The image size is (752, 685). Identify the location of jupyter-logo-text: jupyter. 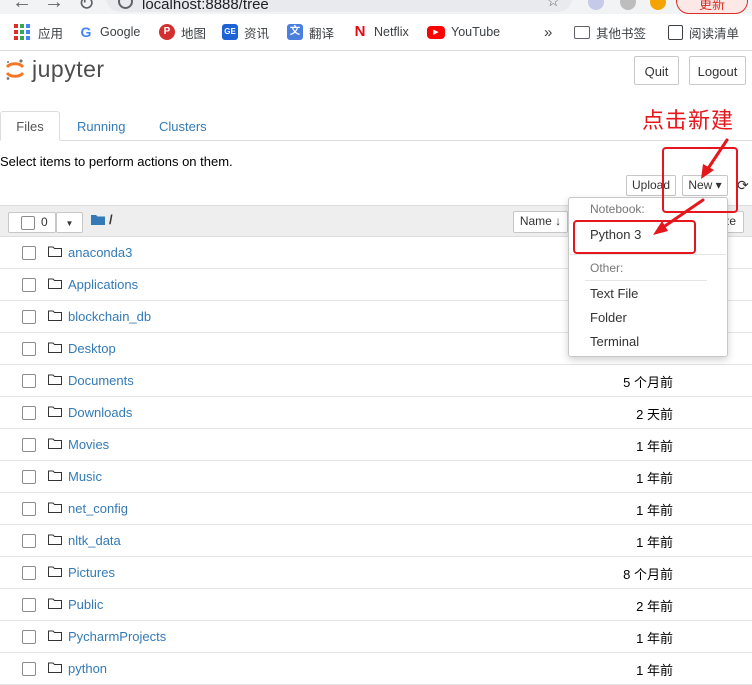
(68, 69).